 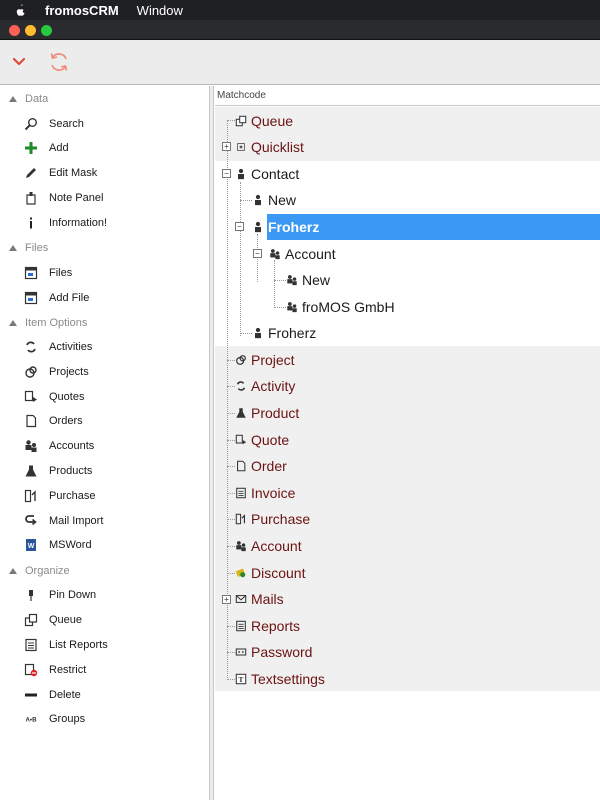 What do you see at coordinates (105, 323) in the screenshot?
I see `section-item-options-header: Item Options` at bounding box center [105, 323].